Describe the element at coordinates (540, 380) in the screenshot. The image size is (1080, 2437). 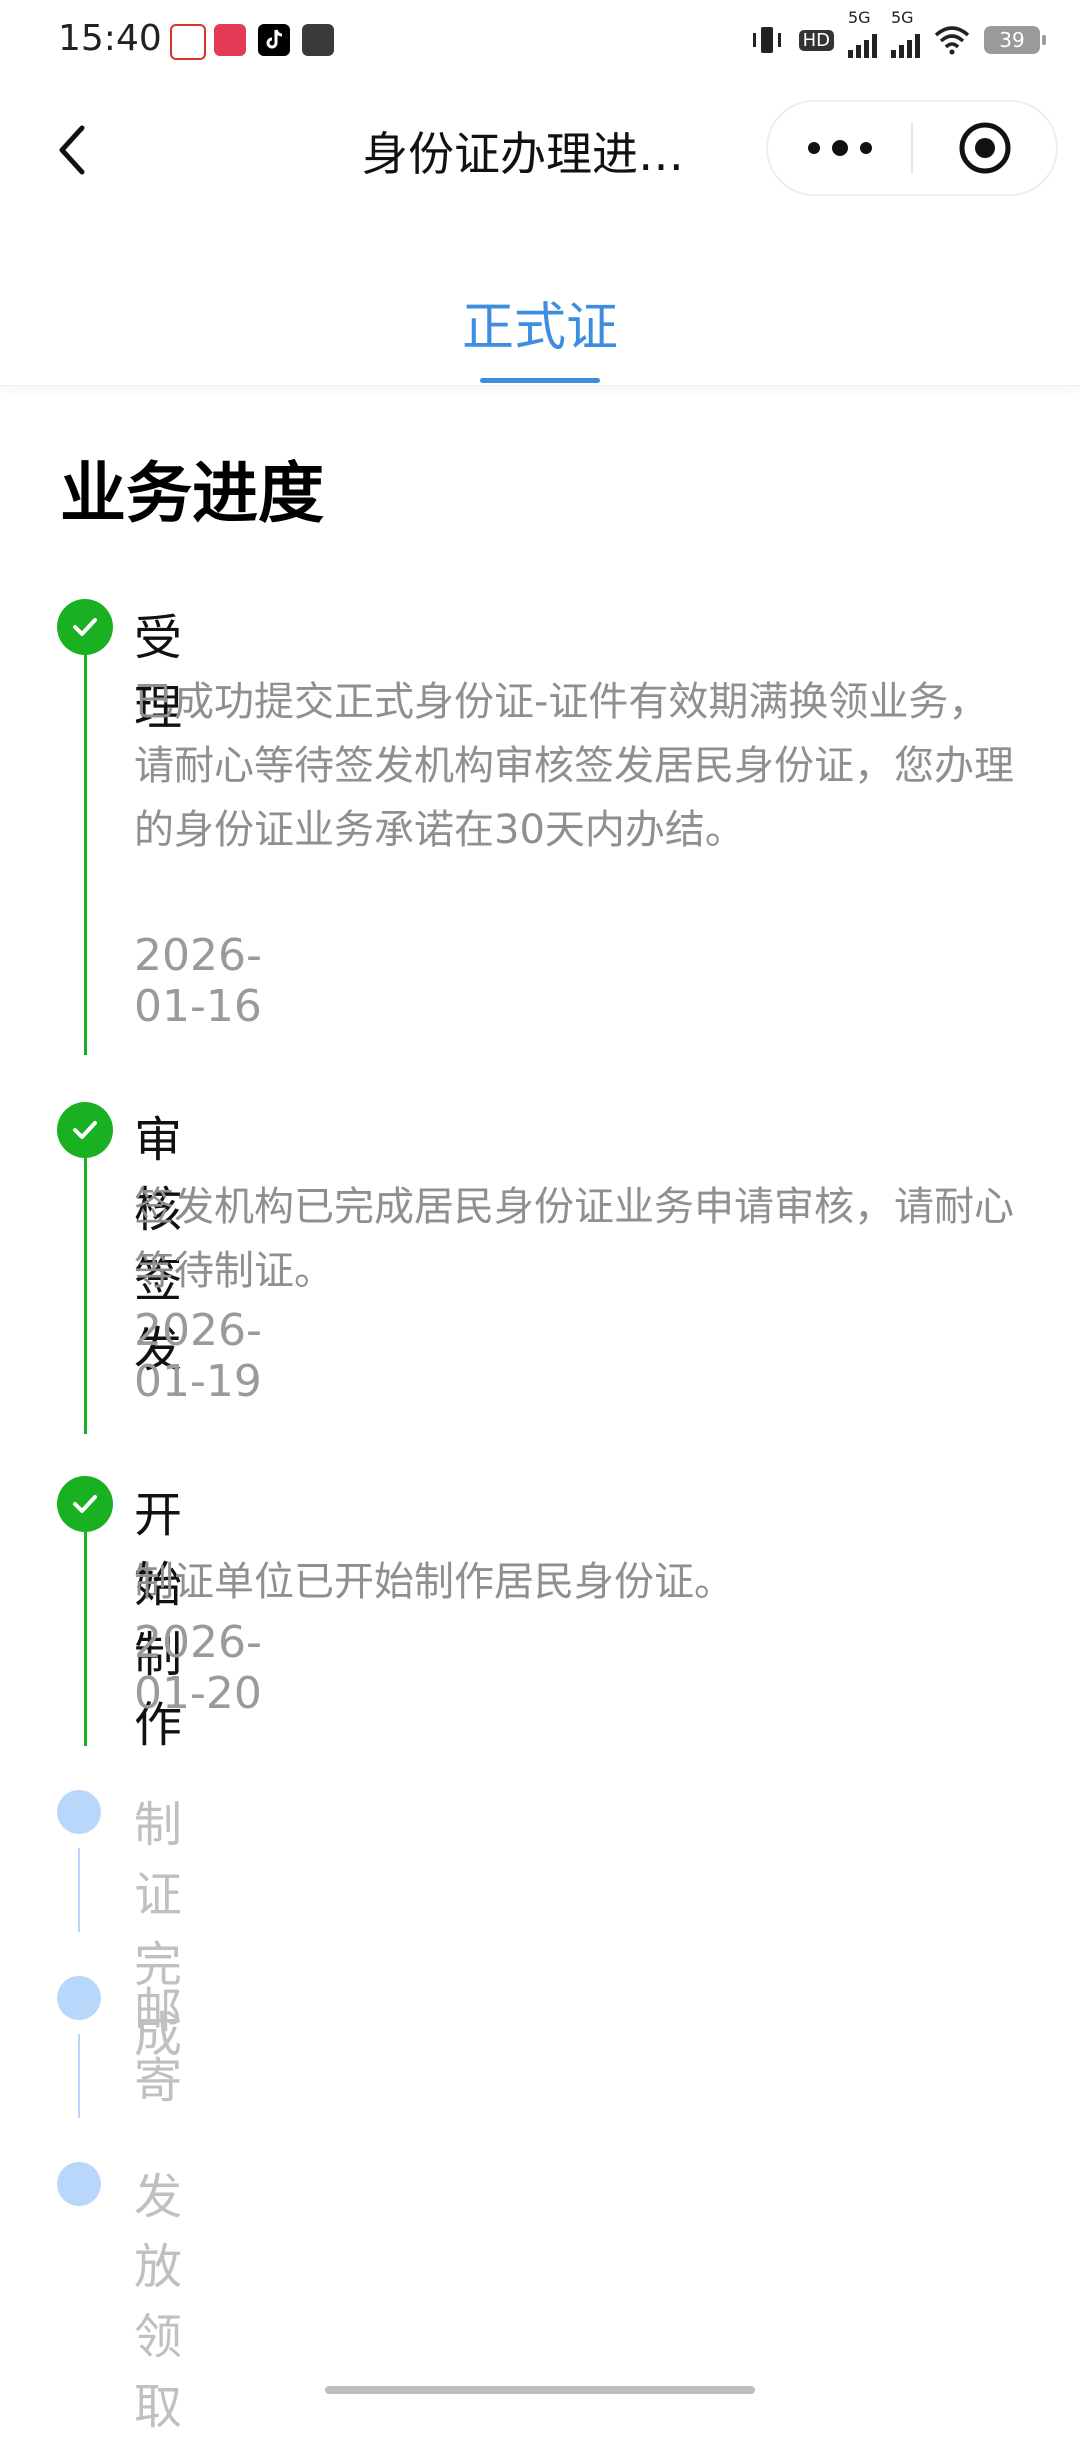
I see `tab-active-indicator` at that location.